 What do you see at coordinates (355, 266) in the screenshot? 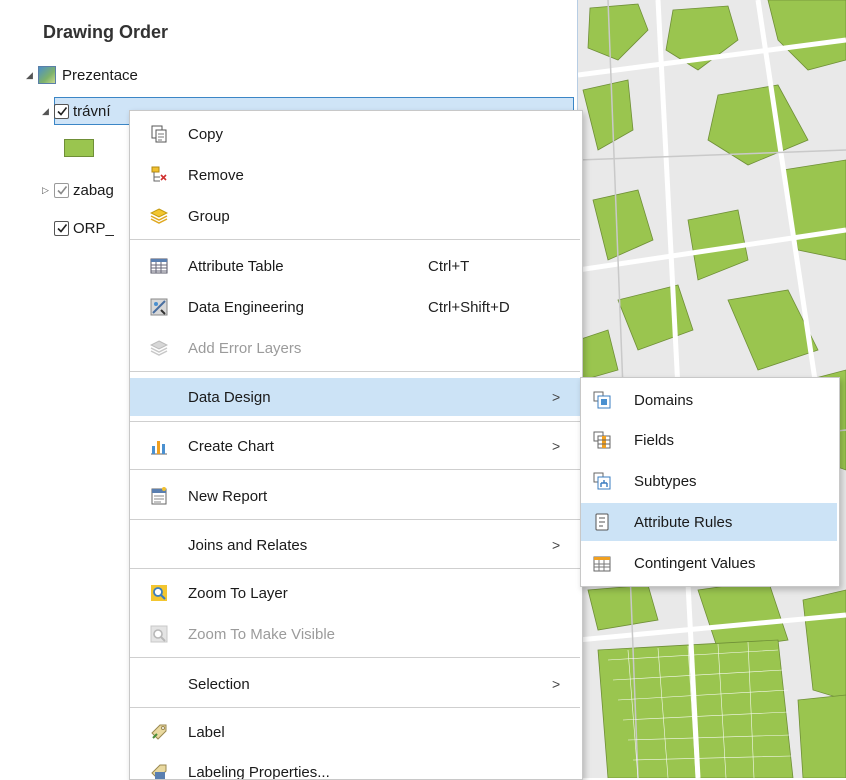
I see `menu-item-attribute-table: Attribute Table Ctrl+T` at bounding box center [355, 266].